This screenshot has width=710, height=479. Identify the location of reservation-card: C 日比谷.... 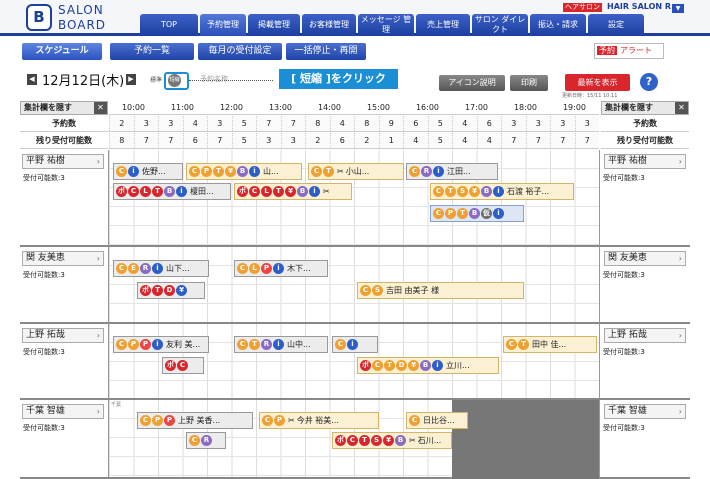
(437, 420).